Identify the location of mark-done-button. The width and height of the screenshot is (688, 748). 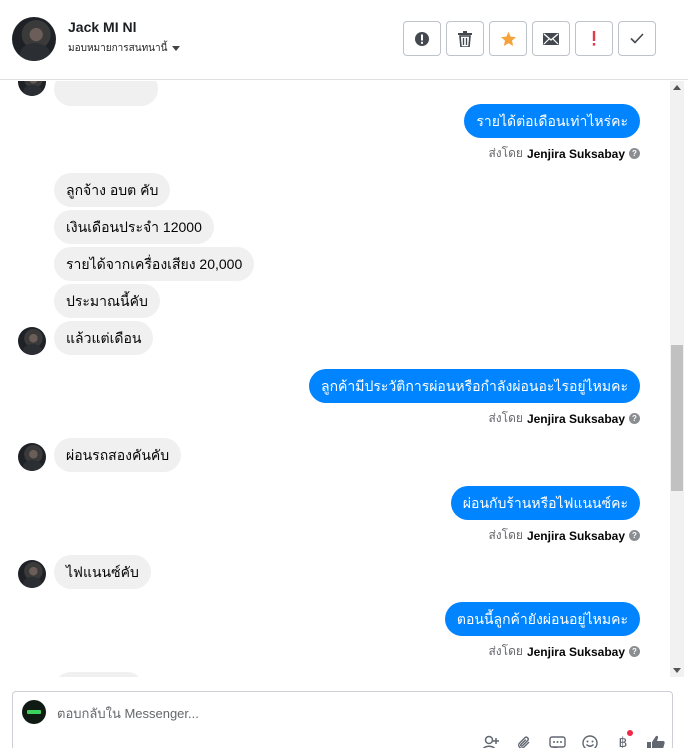
(637, 38).